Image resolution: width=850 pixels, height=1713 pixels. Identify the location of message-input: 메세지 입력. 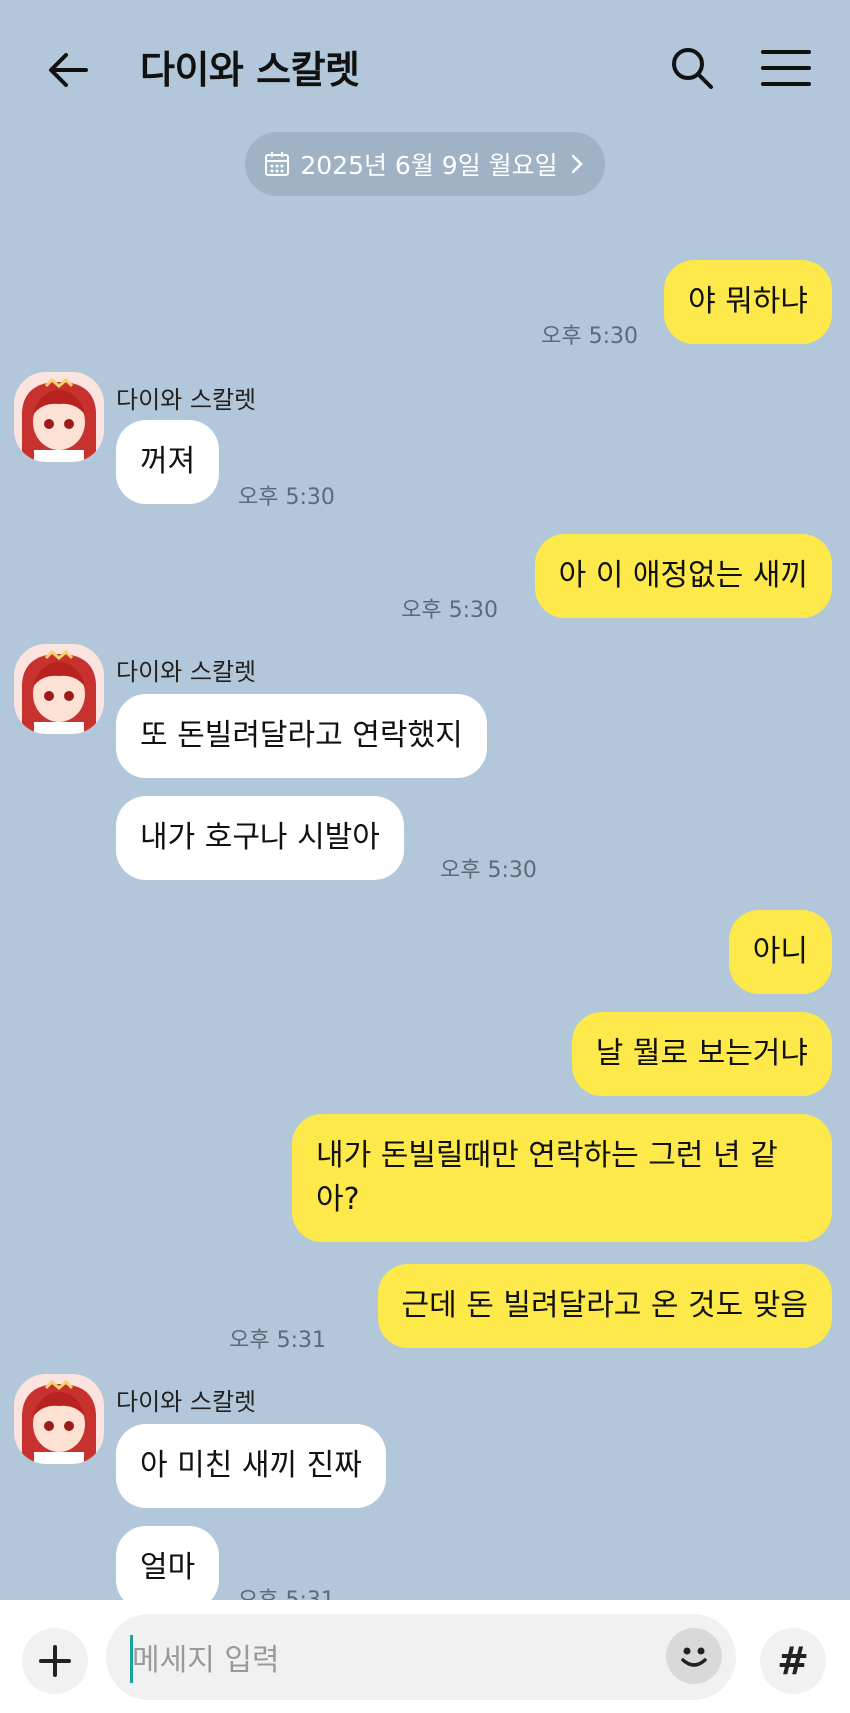
(421, 1657).